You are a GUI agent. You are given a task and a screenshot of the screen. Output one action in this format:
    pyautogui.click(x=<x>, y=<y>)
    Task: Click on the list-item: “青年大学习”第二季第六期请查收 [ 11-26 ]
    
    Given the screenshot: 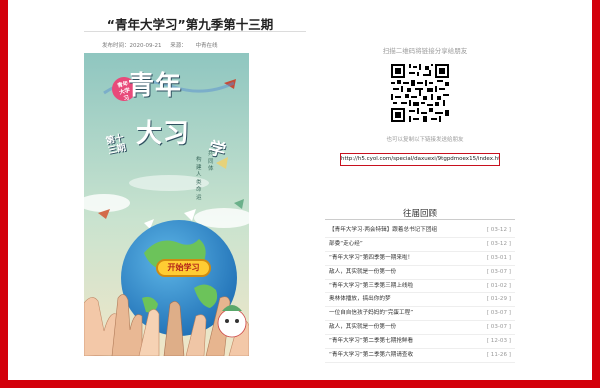 What is the action you would take?
    pyautogui.click(x=420, y=356)
    